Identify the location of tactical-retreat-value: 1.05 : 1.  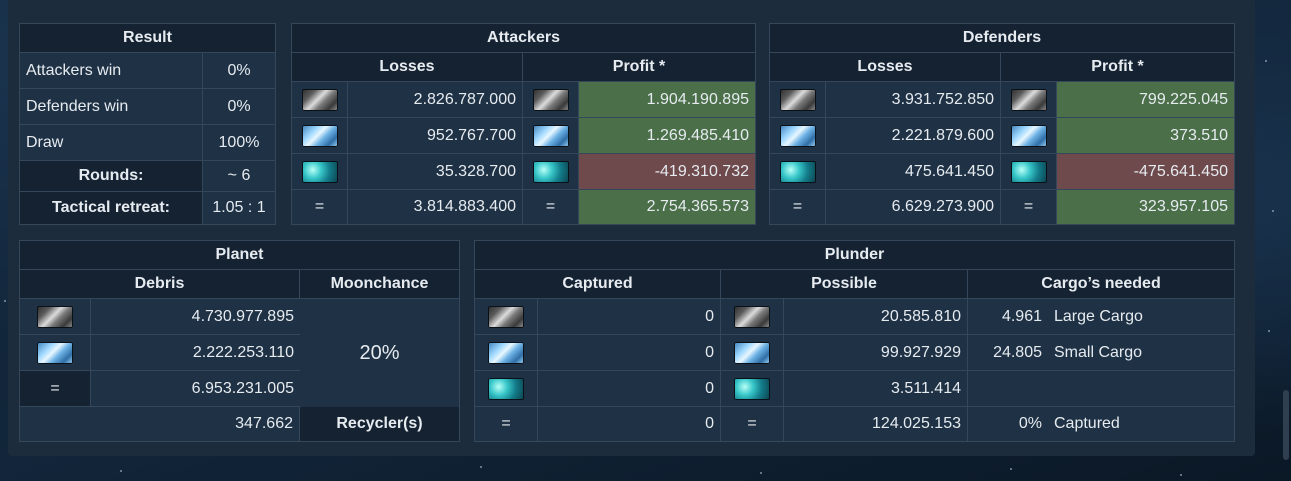
(239, 207).